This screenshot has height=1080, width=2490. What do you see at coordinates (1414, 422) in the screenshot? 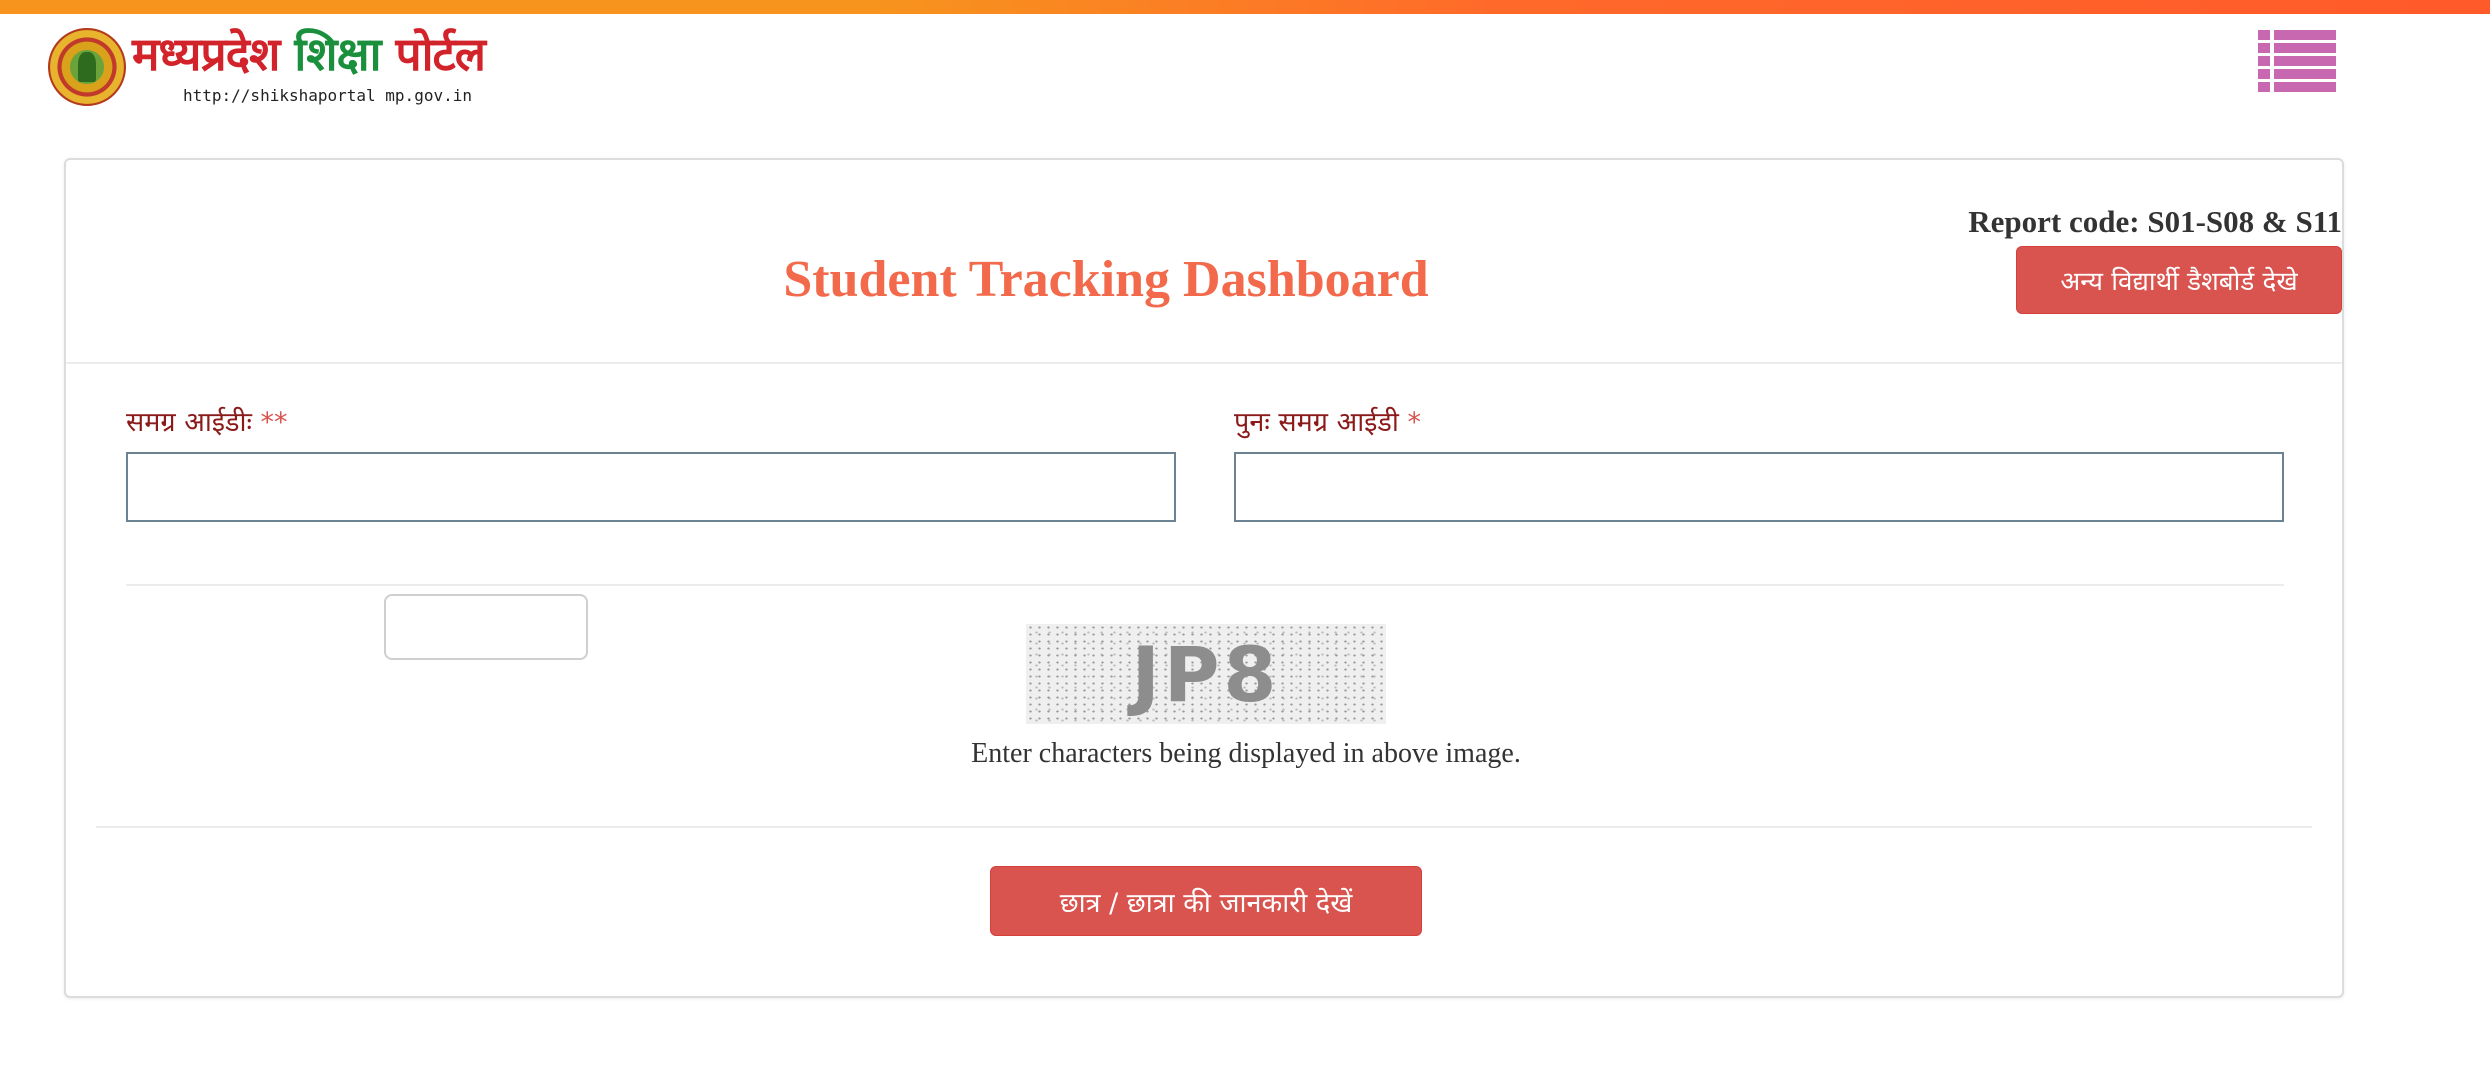
I see `required-marker: *` at bounding box center [1414, 422].